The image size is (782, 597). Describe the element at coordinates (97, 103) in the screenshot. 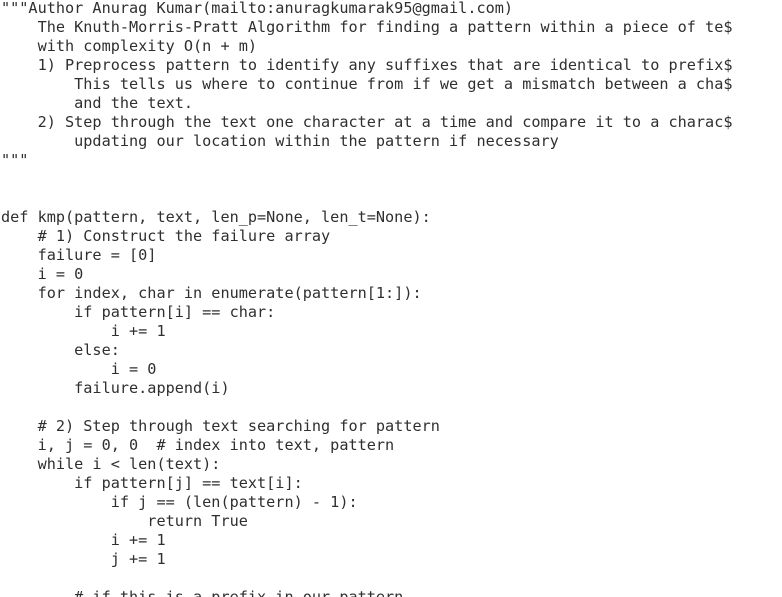

I see `code-line: and the text.` at that location.